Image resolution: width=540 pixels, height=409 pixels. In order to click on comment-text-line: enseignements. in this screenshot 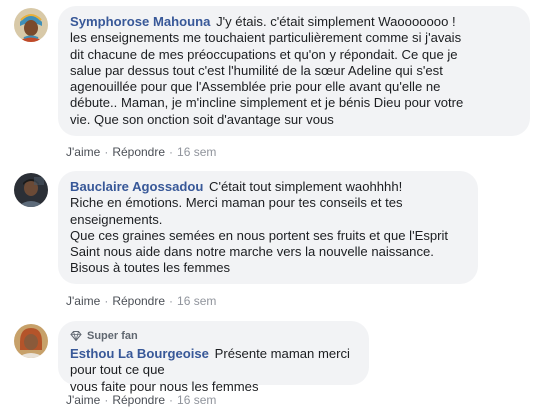, I will do `click(116, 219)`.